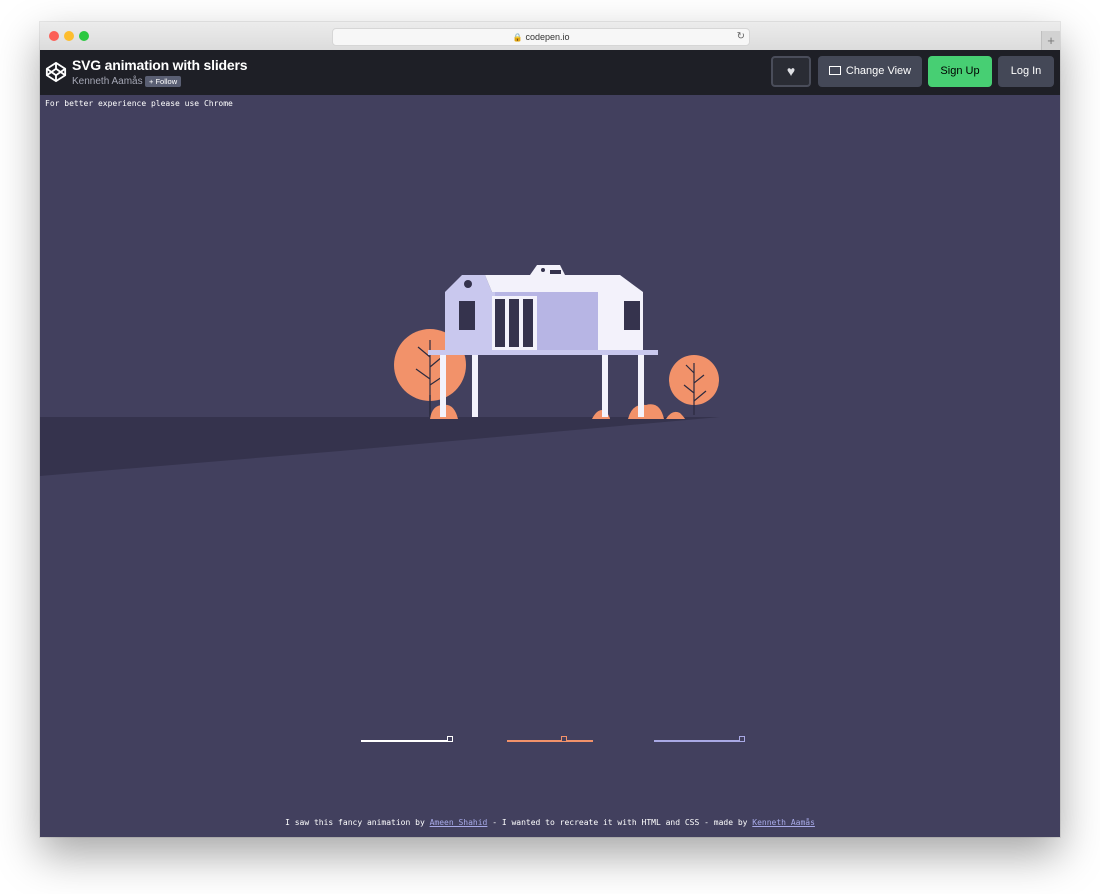 The height and width of the screenshot is (894, 1100). I want to click on footer-link-kenneth: Kenneth Aamås, so click(783, 822).